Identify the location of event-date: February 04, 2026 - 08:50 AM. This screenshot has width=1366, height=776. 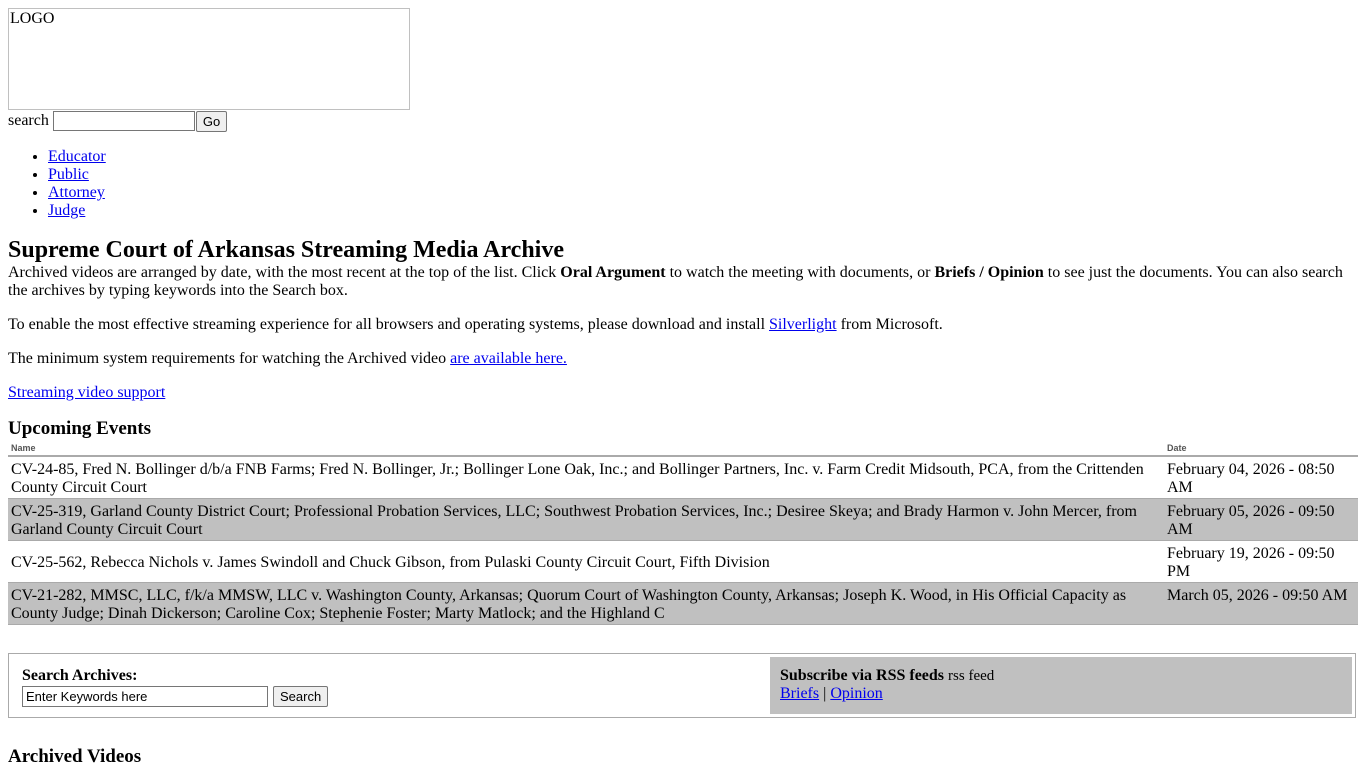
(1261, 477).